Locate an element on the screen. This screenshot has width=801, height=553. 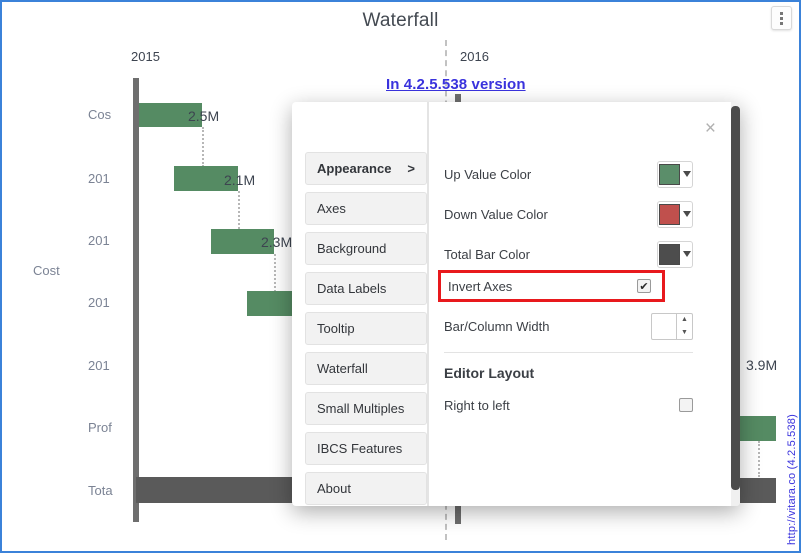
field-label: Up Value Color is located at coordinates (488, 174).